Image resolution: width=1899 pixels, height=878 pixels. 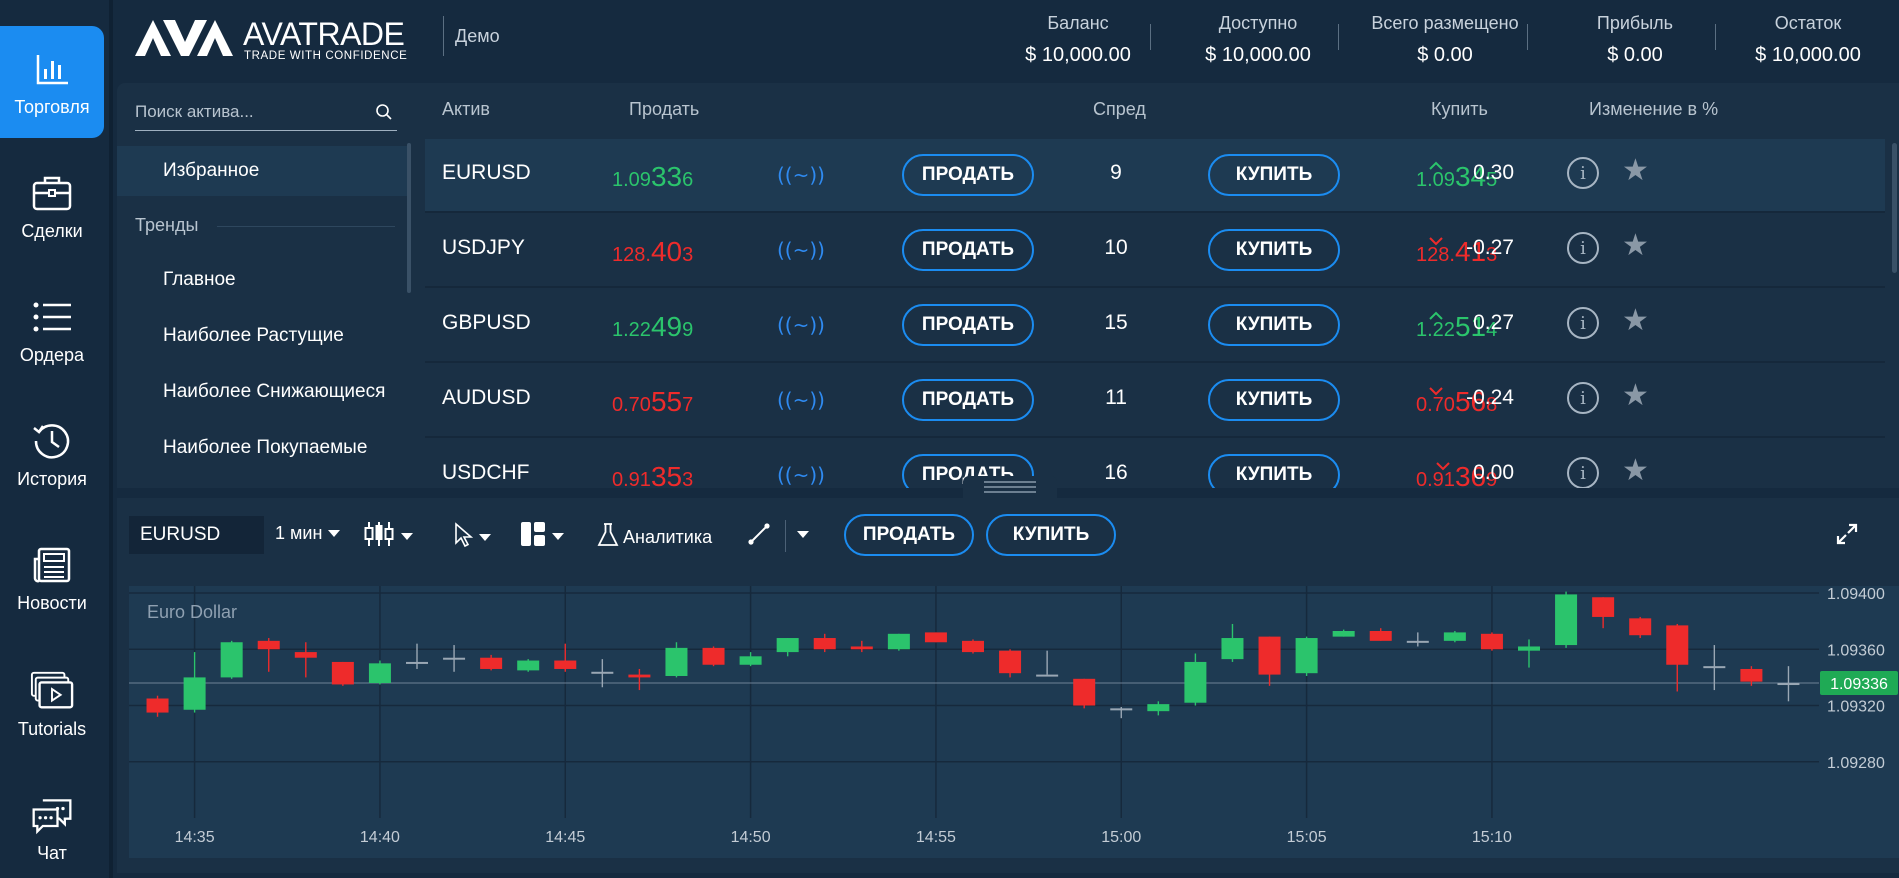 What do you see at coordinates (384, 114) in the screenshot?
I see `search-icon` at bounding box center [384, 114].